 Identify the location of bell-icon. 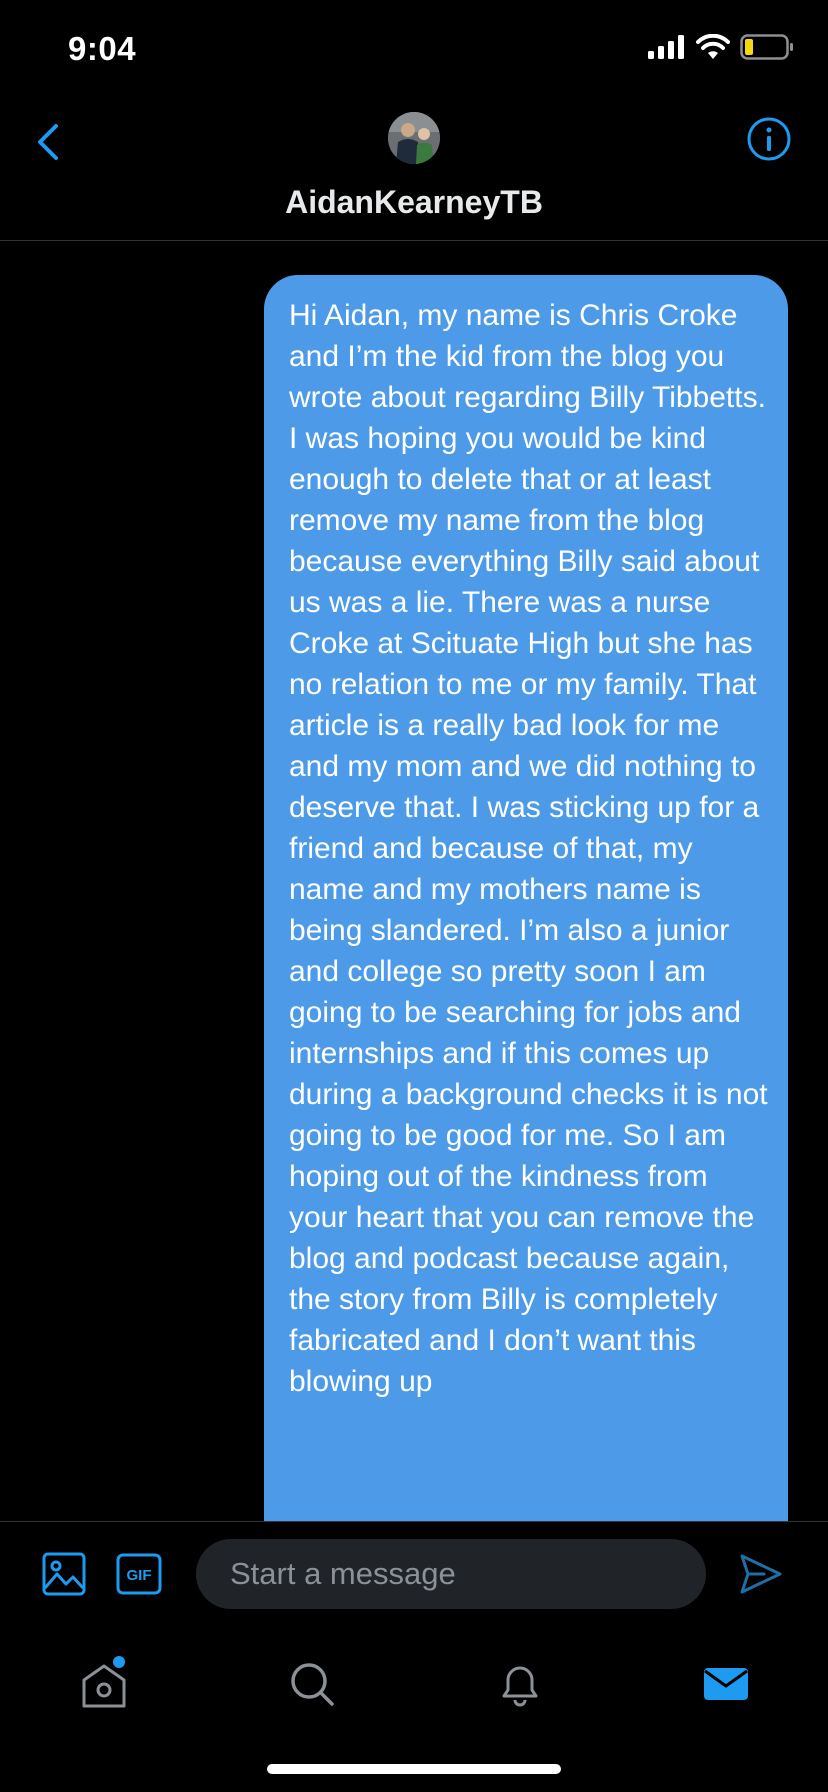
(520, 1686).